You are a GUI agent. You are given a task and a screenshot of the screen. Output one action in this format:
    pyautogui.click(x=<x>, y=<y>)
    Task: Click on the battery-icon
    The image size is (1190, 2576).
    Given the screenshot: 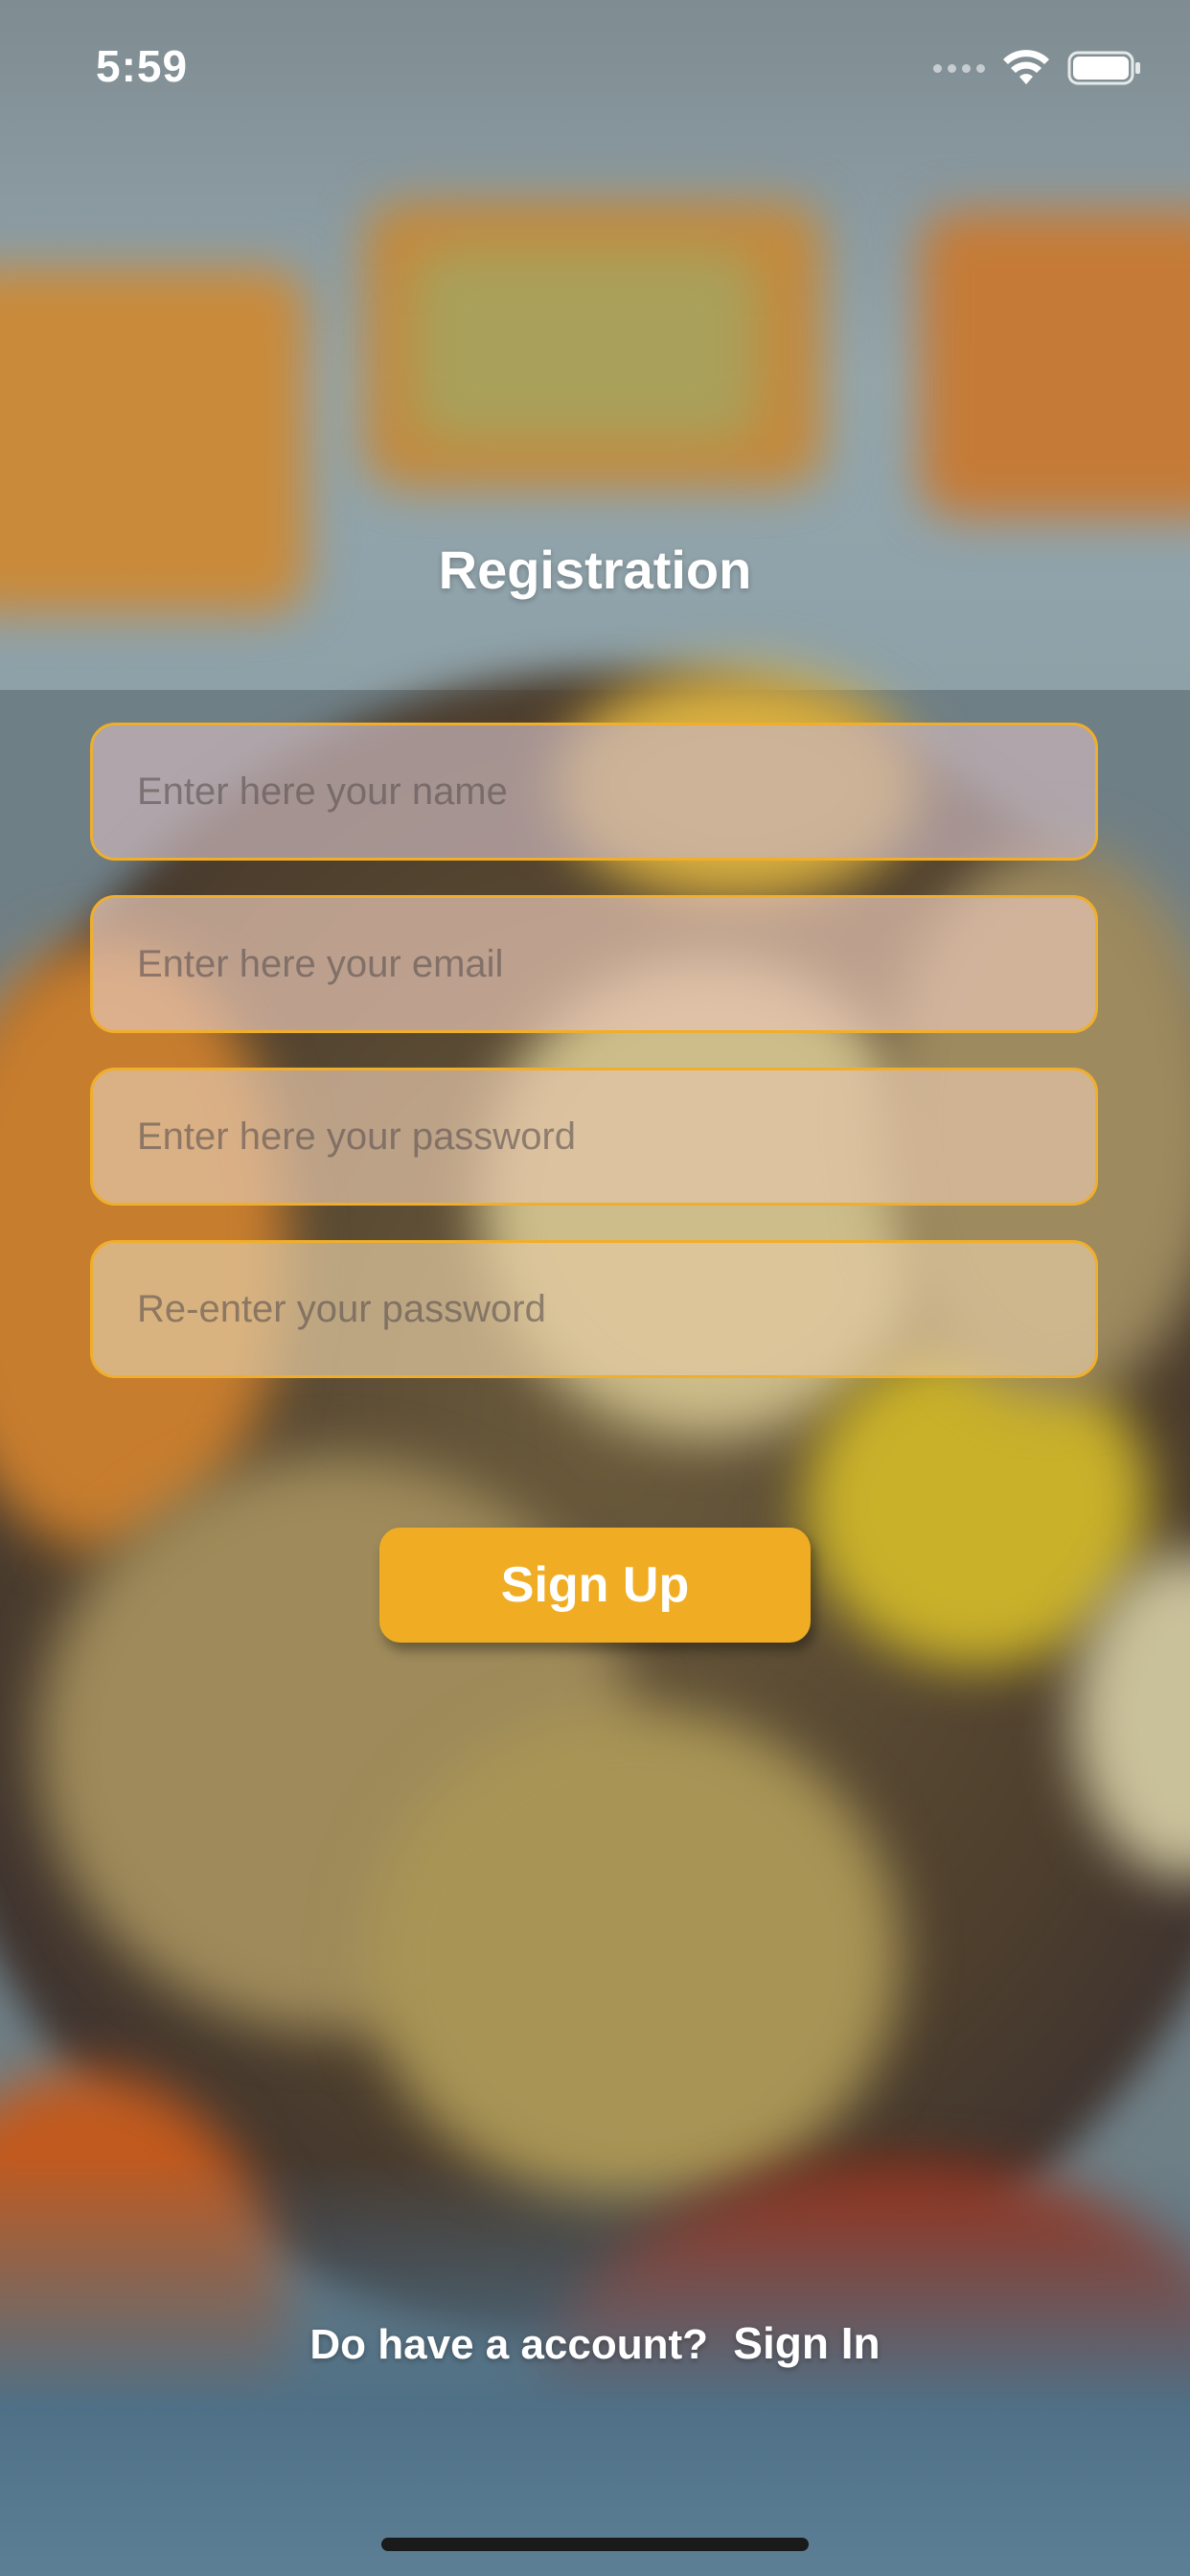 What is the action you would take?
    pyautogui.click(x=1103, y=68)
    